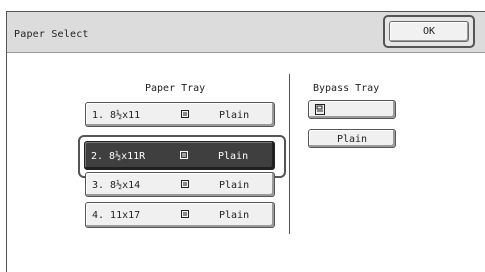  What do you see at coordinates (180, 184) in the screenshot?
I see `tray-3-button: 3. 8½x14 Plain` at bounding box center [180, 184].